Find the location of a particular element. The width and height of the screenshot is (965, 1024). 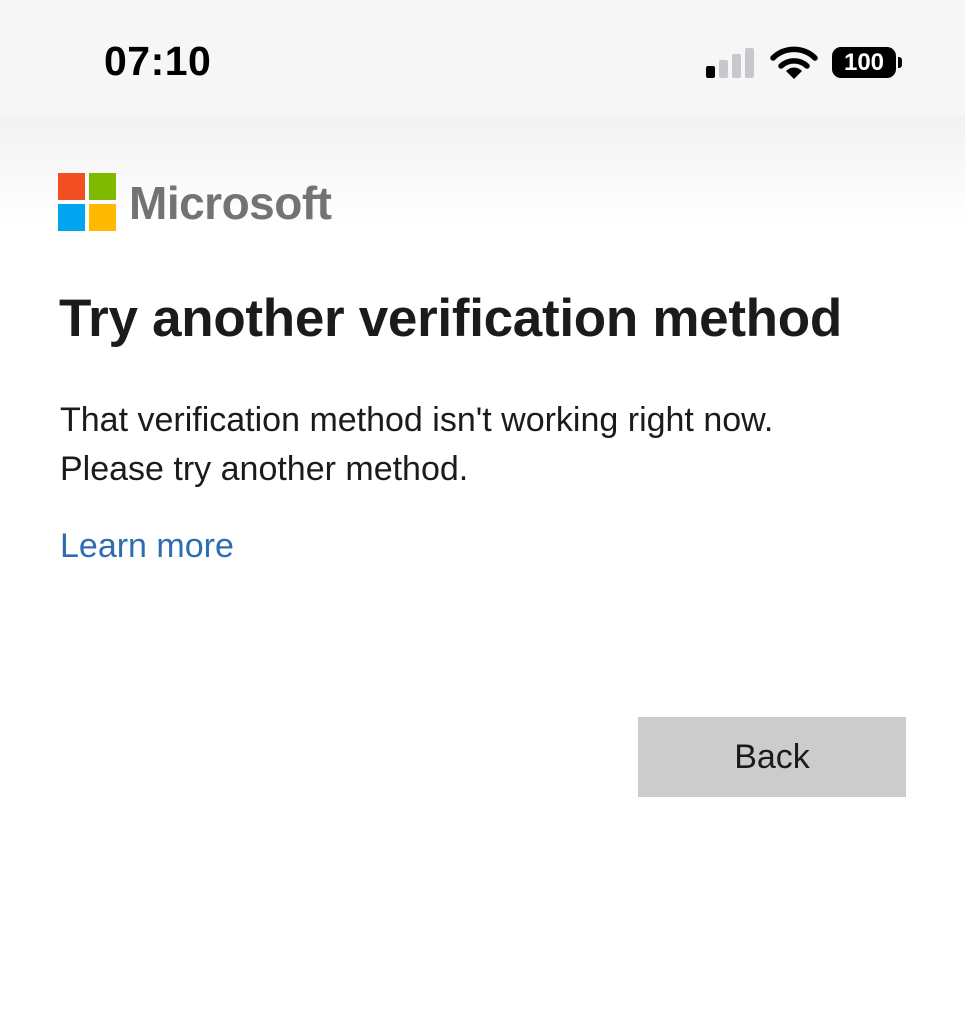

cellular-signal-icon is located at coordinates (731, 63).